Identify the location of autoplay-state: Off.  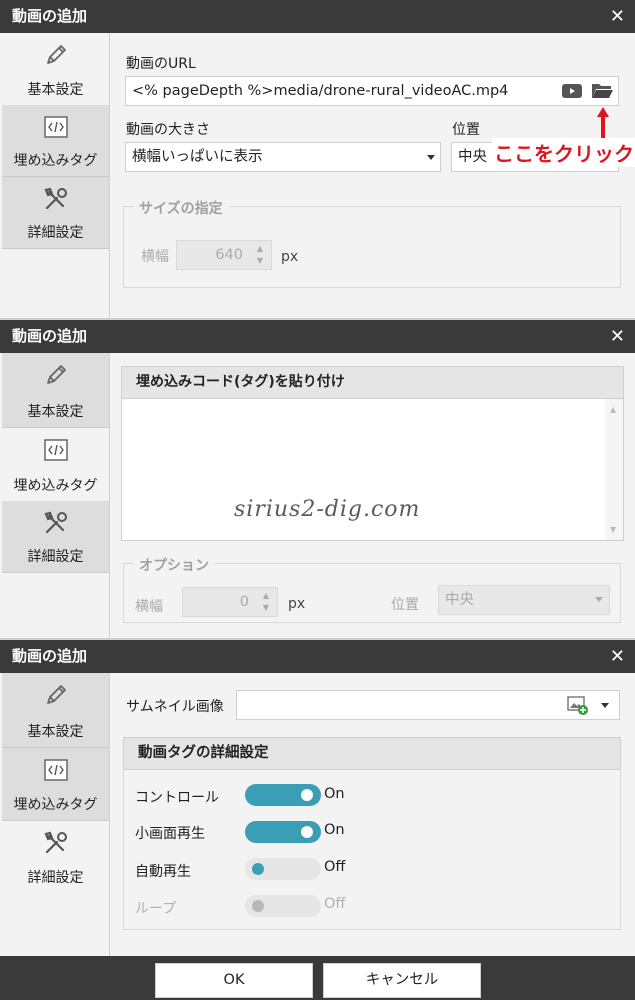
(335, 867).